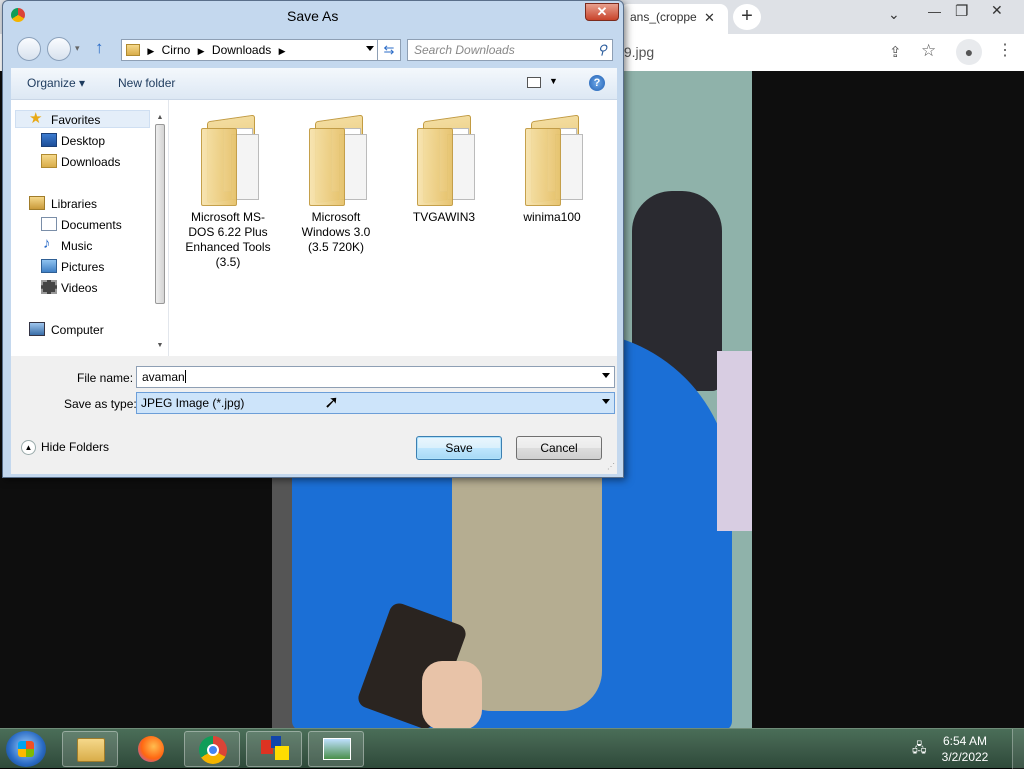 This screenshot has width=1024, height=769. Describe the element at coordinates (534, 82) in the screenshot. I see `view-icon` at that location.